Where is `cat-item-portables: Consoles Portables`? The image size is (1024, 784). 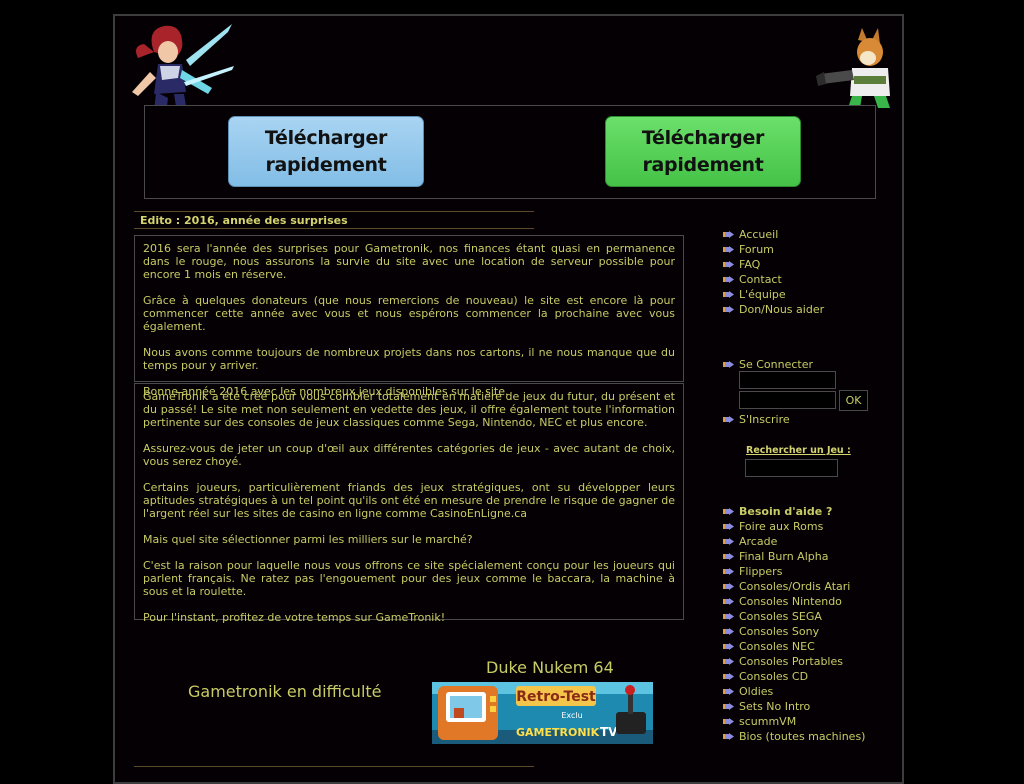 cat-item-portables: Consoles Portables is located at coordinates (794, 661).